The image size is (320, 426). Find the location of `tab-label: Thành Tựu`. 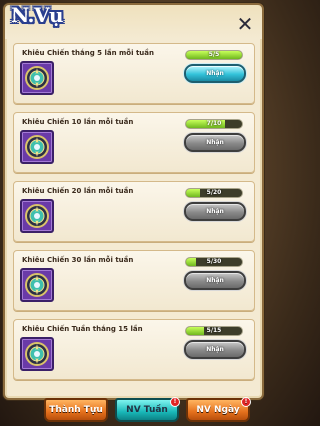

tab-label: Thành Tựu is located at coordinates (76, 410).